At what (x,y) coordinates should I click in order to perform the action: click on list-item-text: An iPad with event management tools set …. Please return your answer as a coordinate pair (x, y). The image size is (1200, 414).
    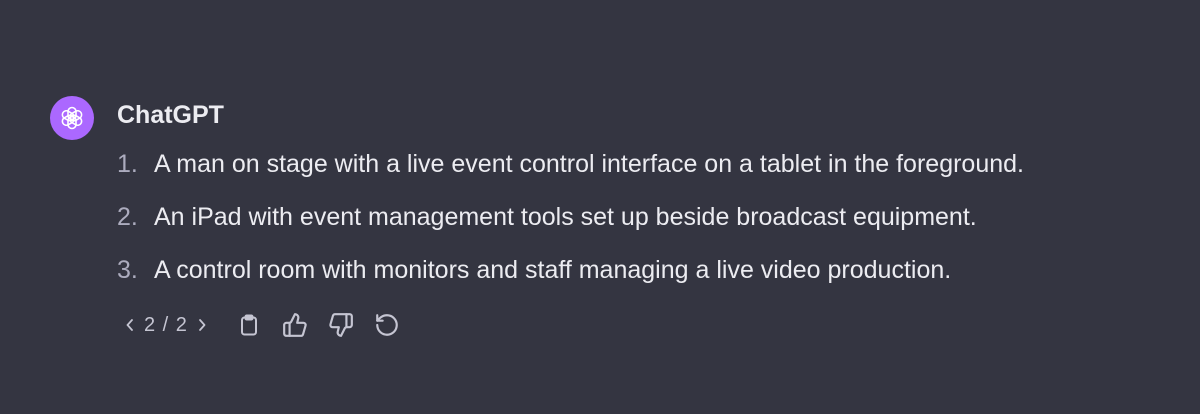
    Looking at the image, I should click on (565, 217).